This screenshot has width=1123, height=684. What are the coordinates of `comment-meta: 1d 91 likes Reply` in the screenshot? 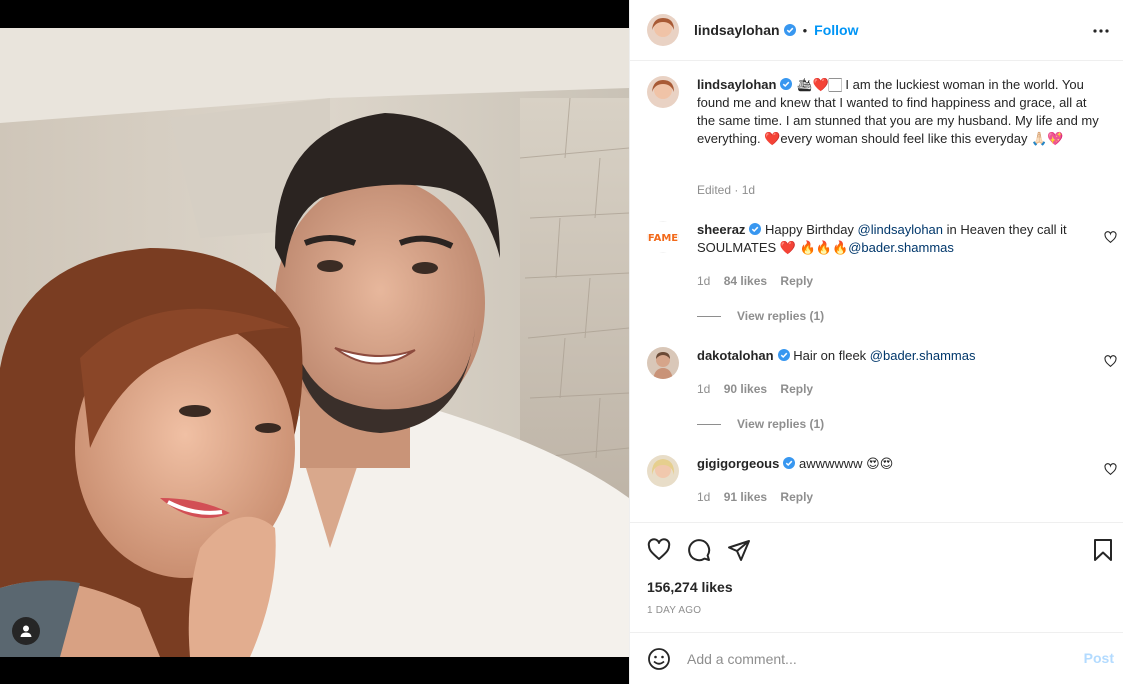 It's located at (760, 497).